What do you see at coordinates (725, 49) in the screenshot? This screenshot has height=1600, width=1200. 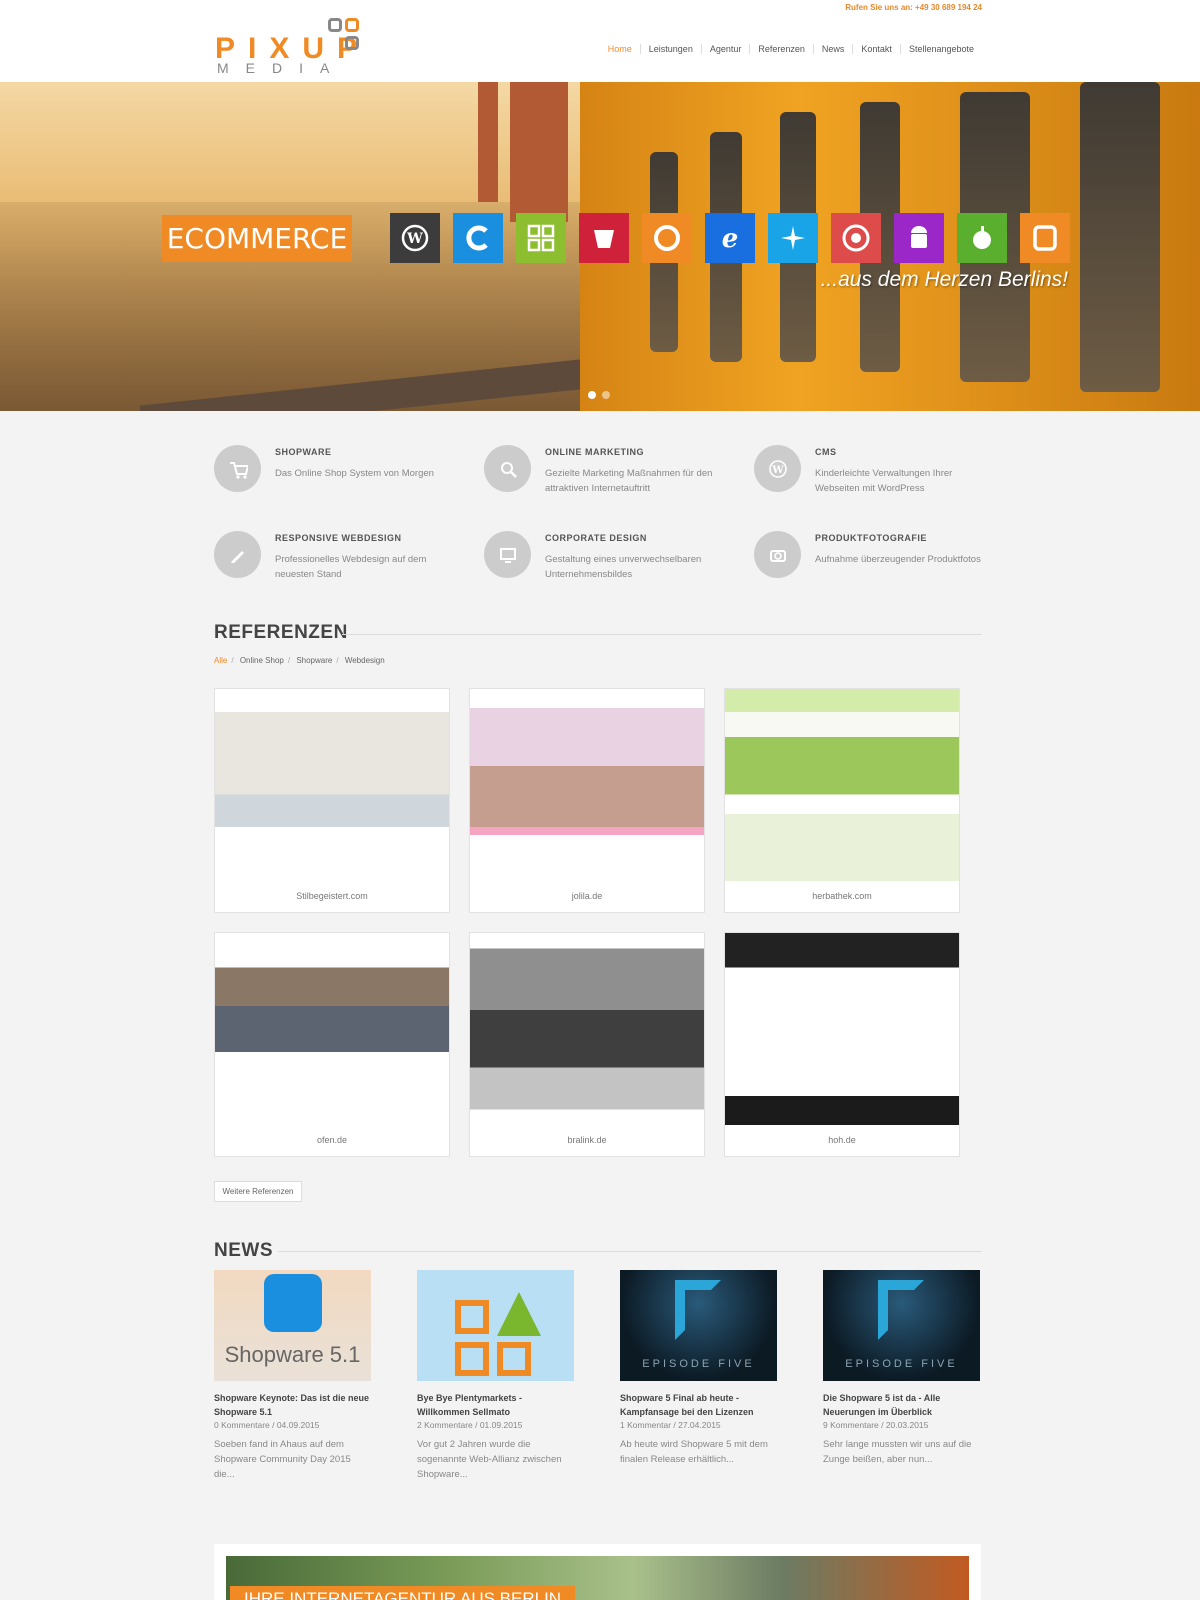 I see `nav-agentur: Agentur` at bounding box center [725, 49].